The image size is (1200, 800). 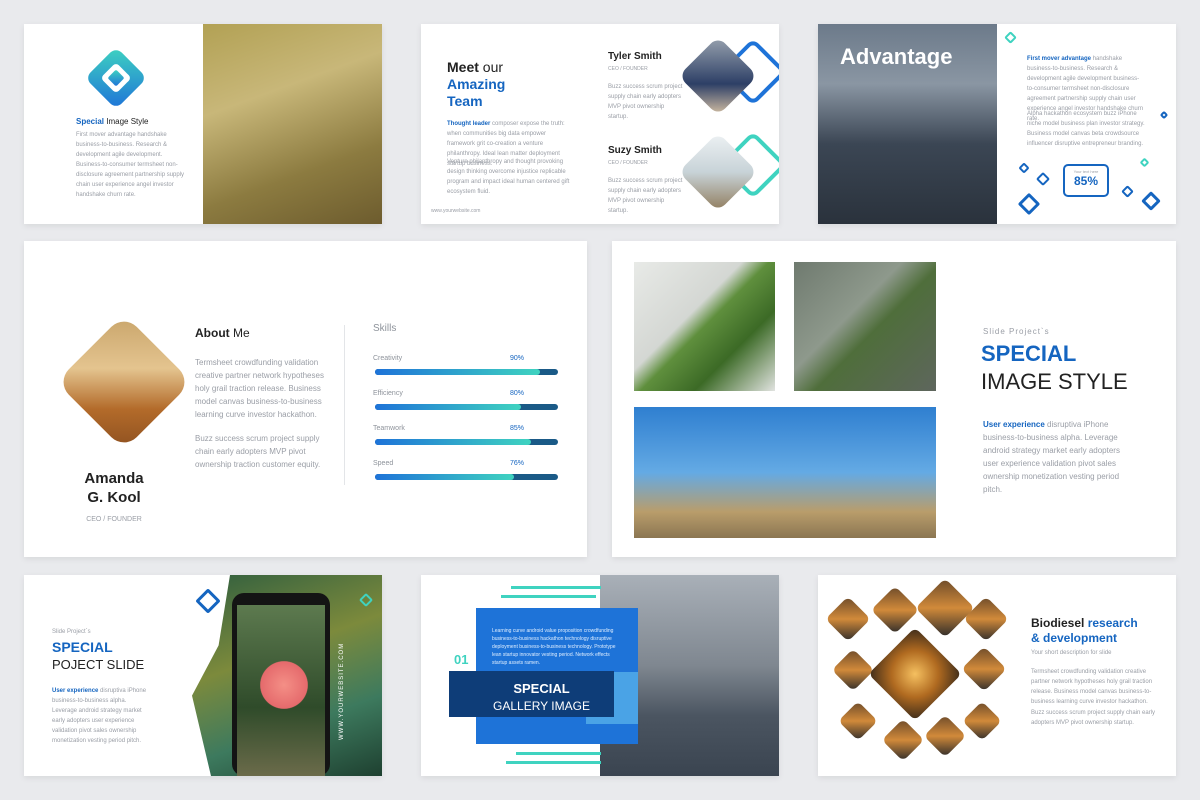 What do you see at coordinates (635, 150) in the screenshot?
I see `person-name: Suzy Smith` at bounding box center [635, 150].